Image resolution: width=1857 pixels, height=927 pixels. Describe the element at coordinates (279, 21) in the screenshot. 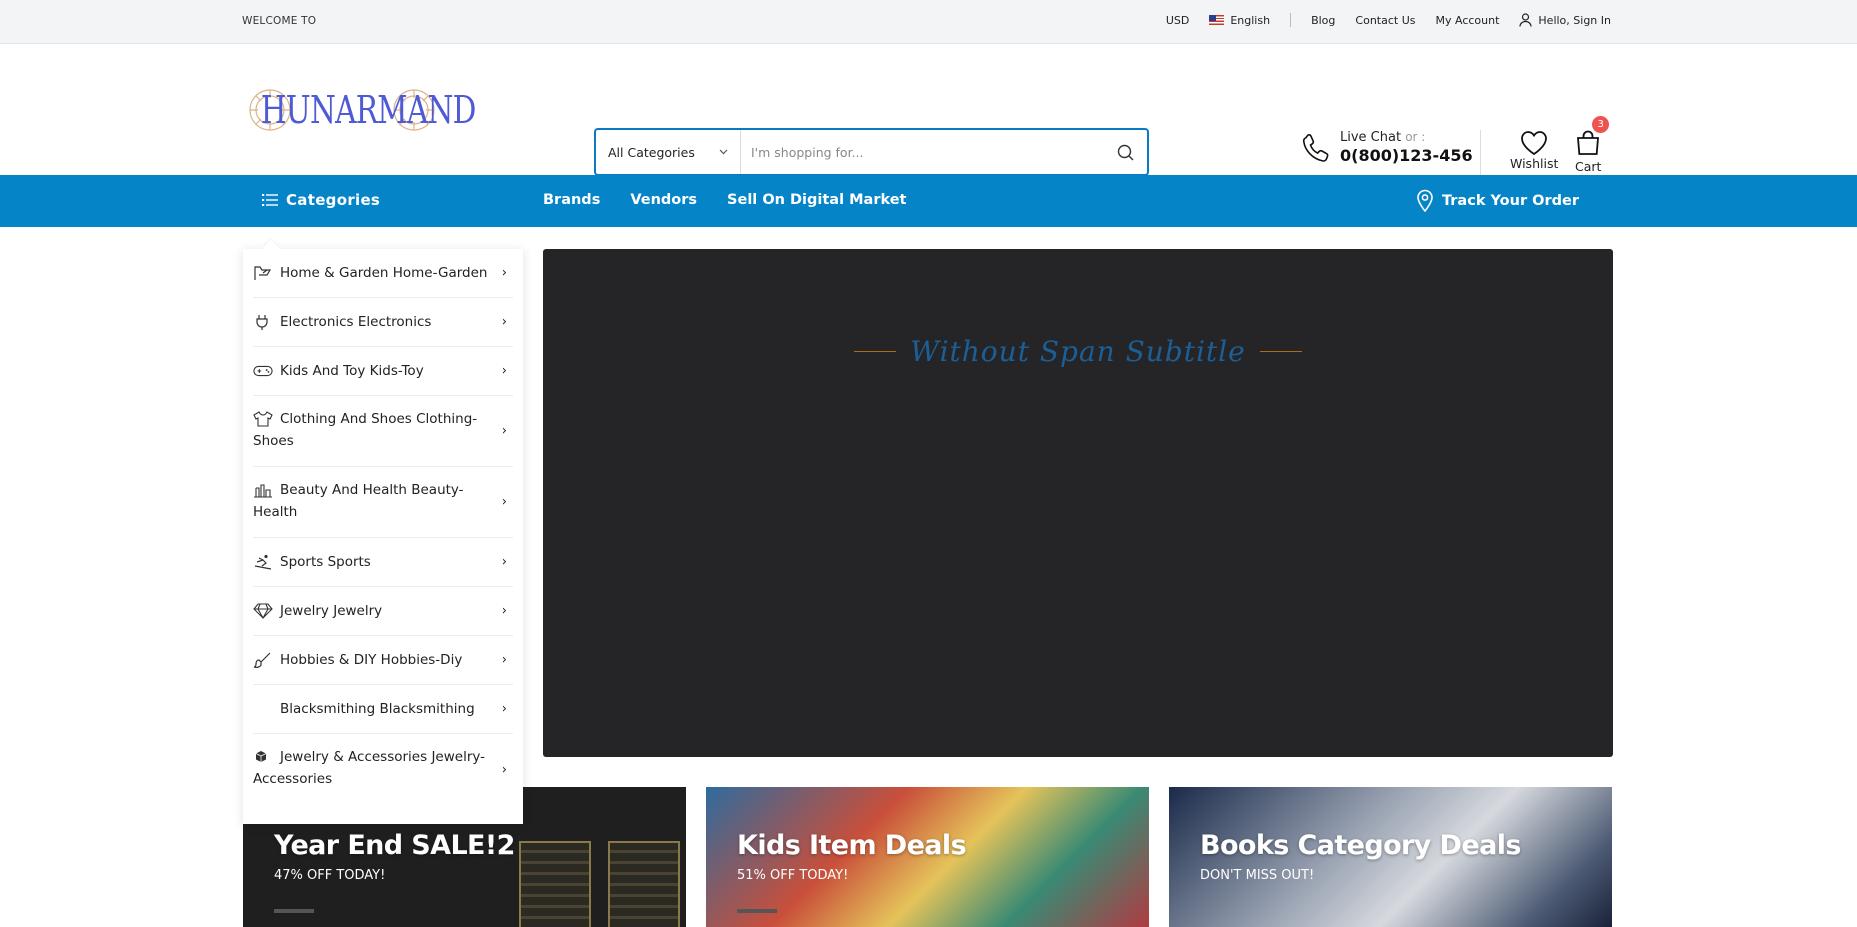

I see `welcome-text: WELCOME TO` at that location.